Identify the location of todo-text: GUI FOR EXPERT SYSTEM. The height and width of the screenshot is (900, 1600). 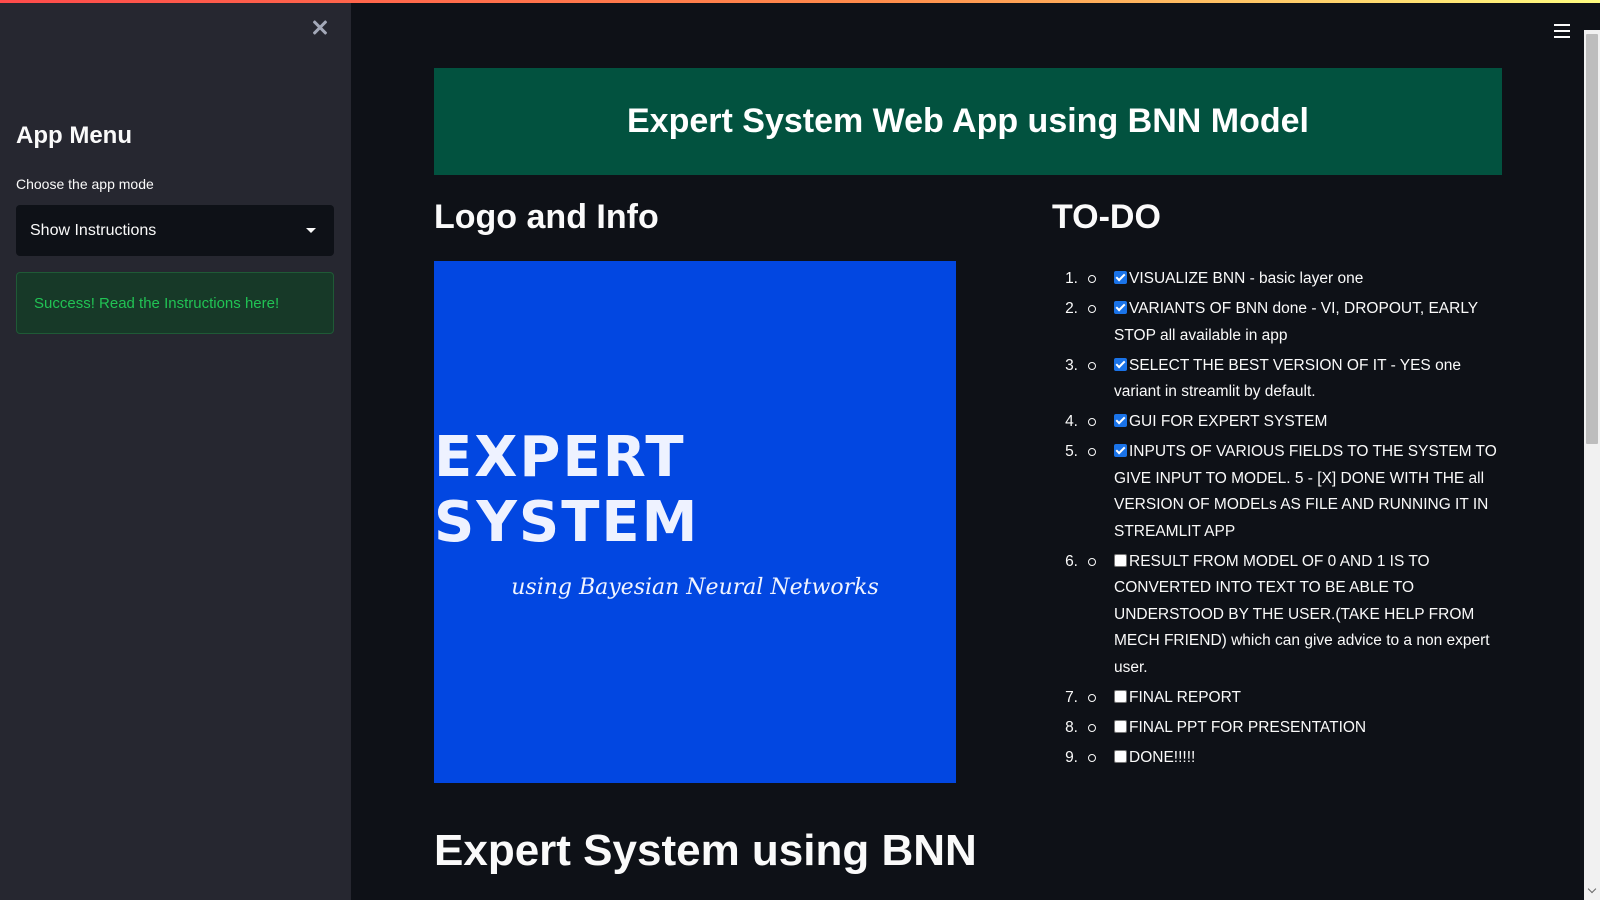
(1228, 421).